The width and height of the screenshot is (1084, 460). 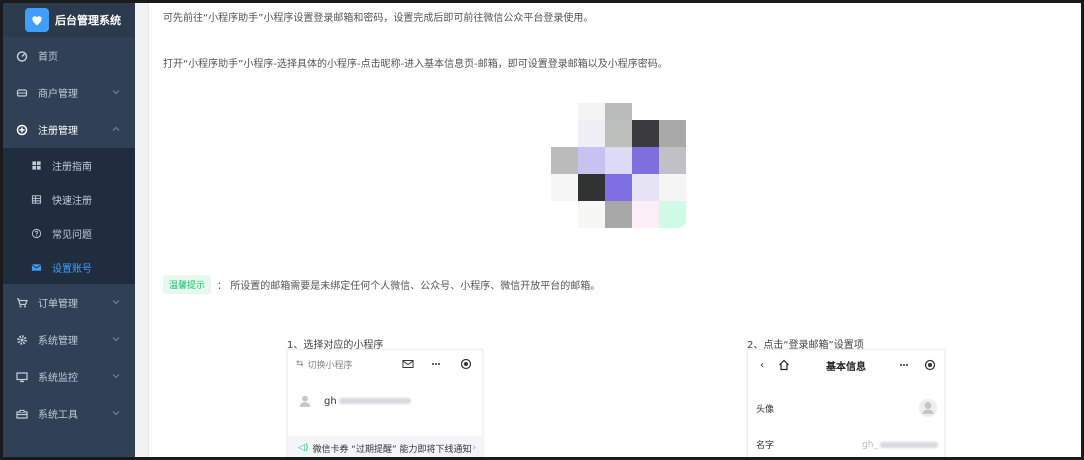 I want to click on sidebar-item-account-settings: 设置账号, so click(x=69, y=267).